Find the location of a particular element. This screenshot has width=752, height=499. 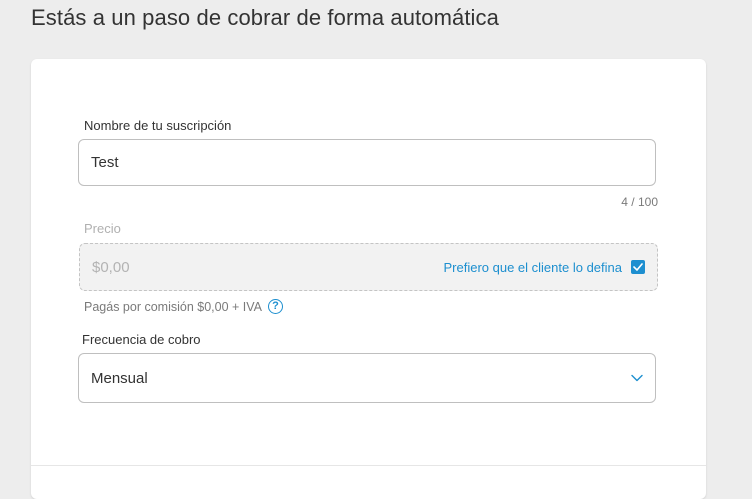

subscription-name-label: Nombre de tu suscripción is located at coordinates (158, 125).